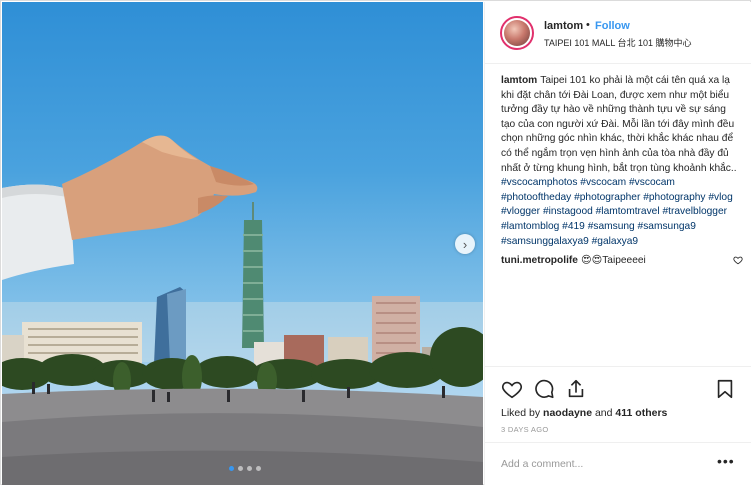 This screenshot has height=485, width=751. I want to click on comment-heart-icon, so click(738, 260).